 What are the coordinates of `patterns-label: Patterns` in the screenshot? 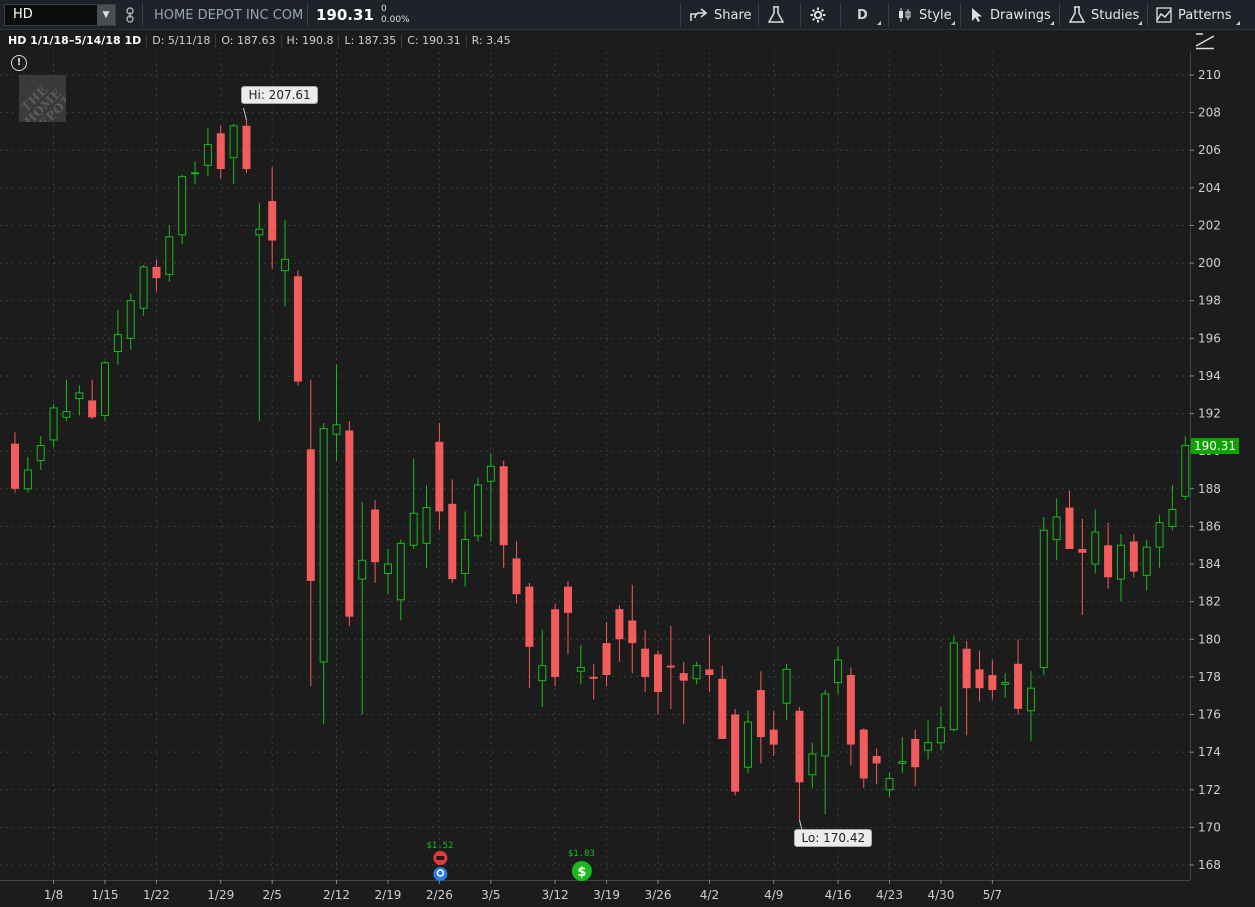 It's located at (1205, 15).